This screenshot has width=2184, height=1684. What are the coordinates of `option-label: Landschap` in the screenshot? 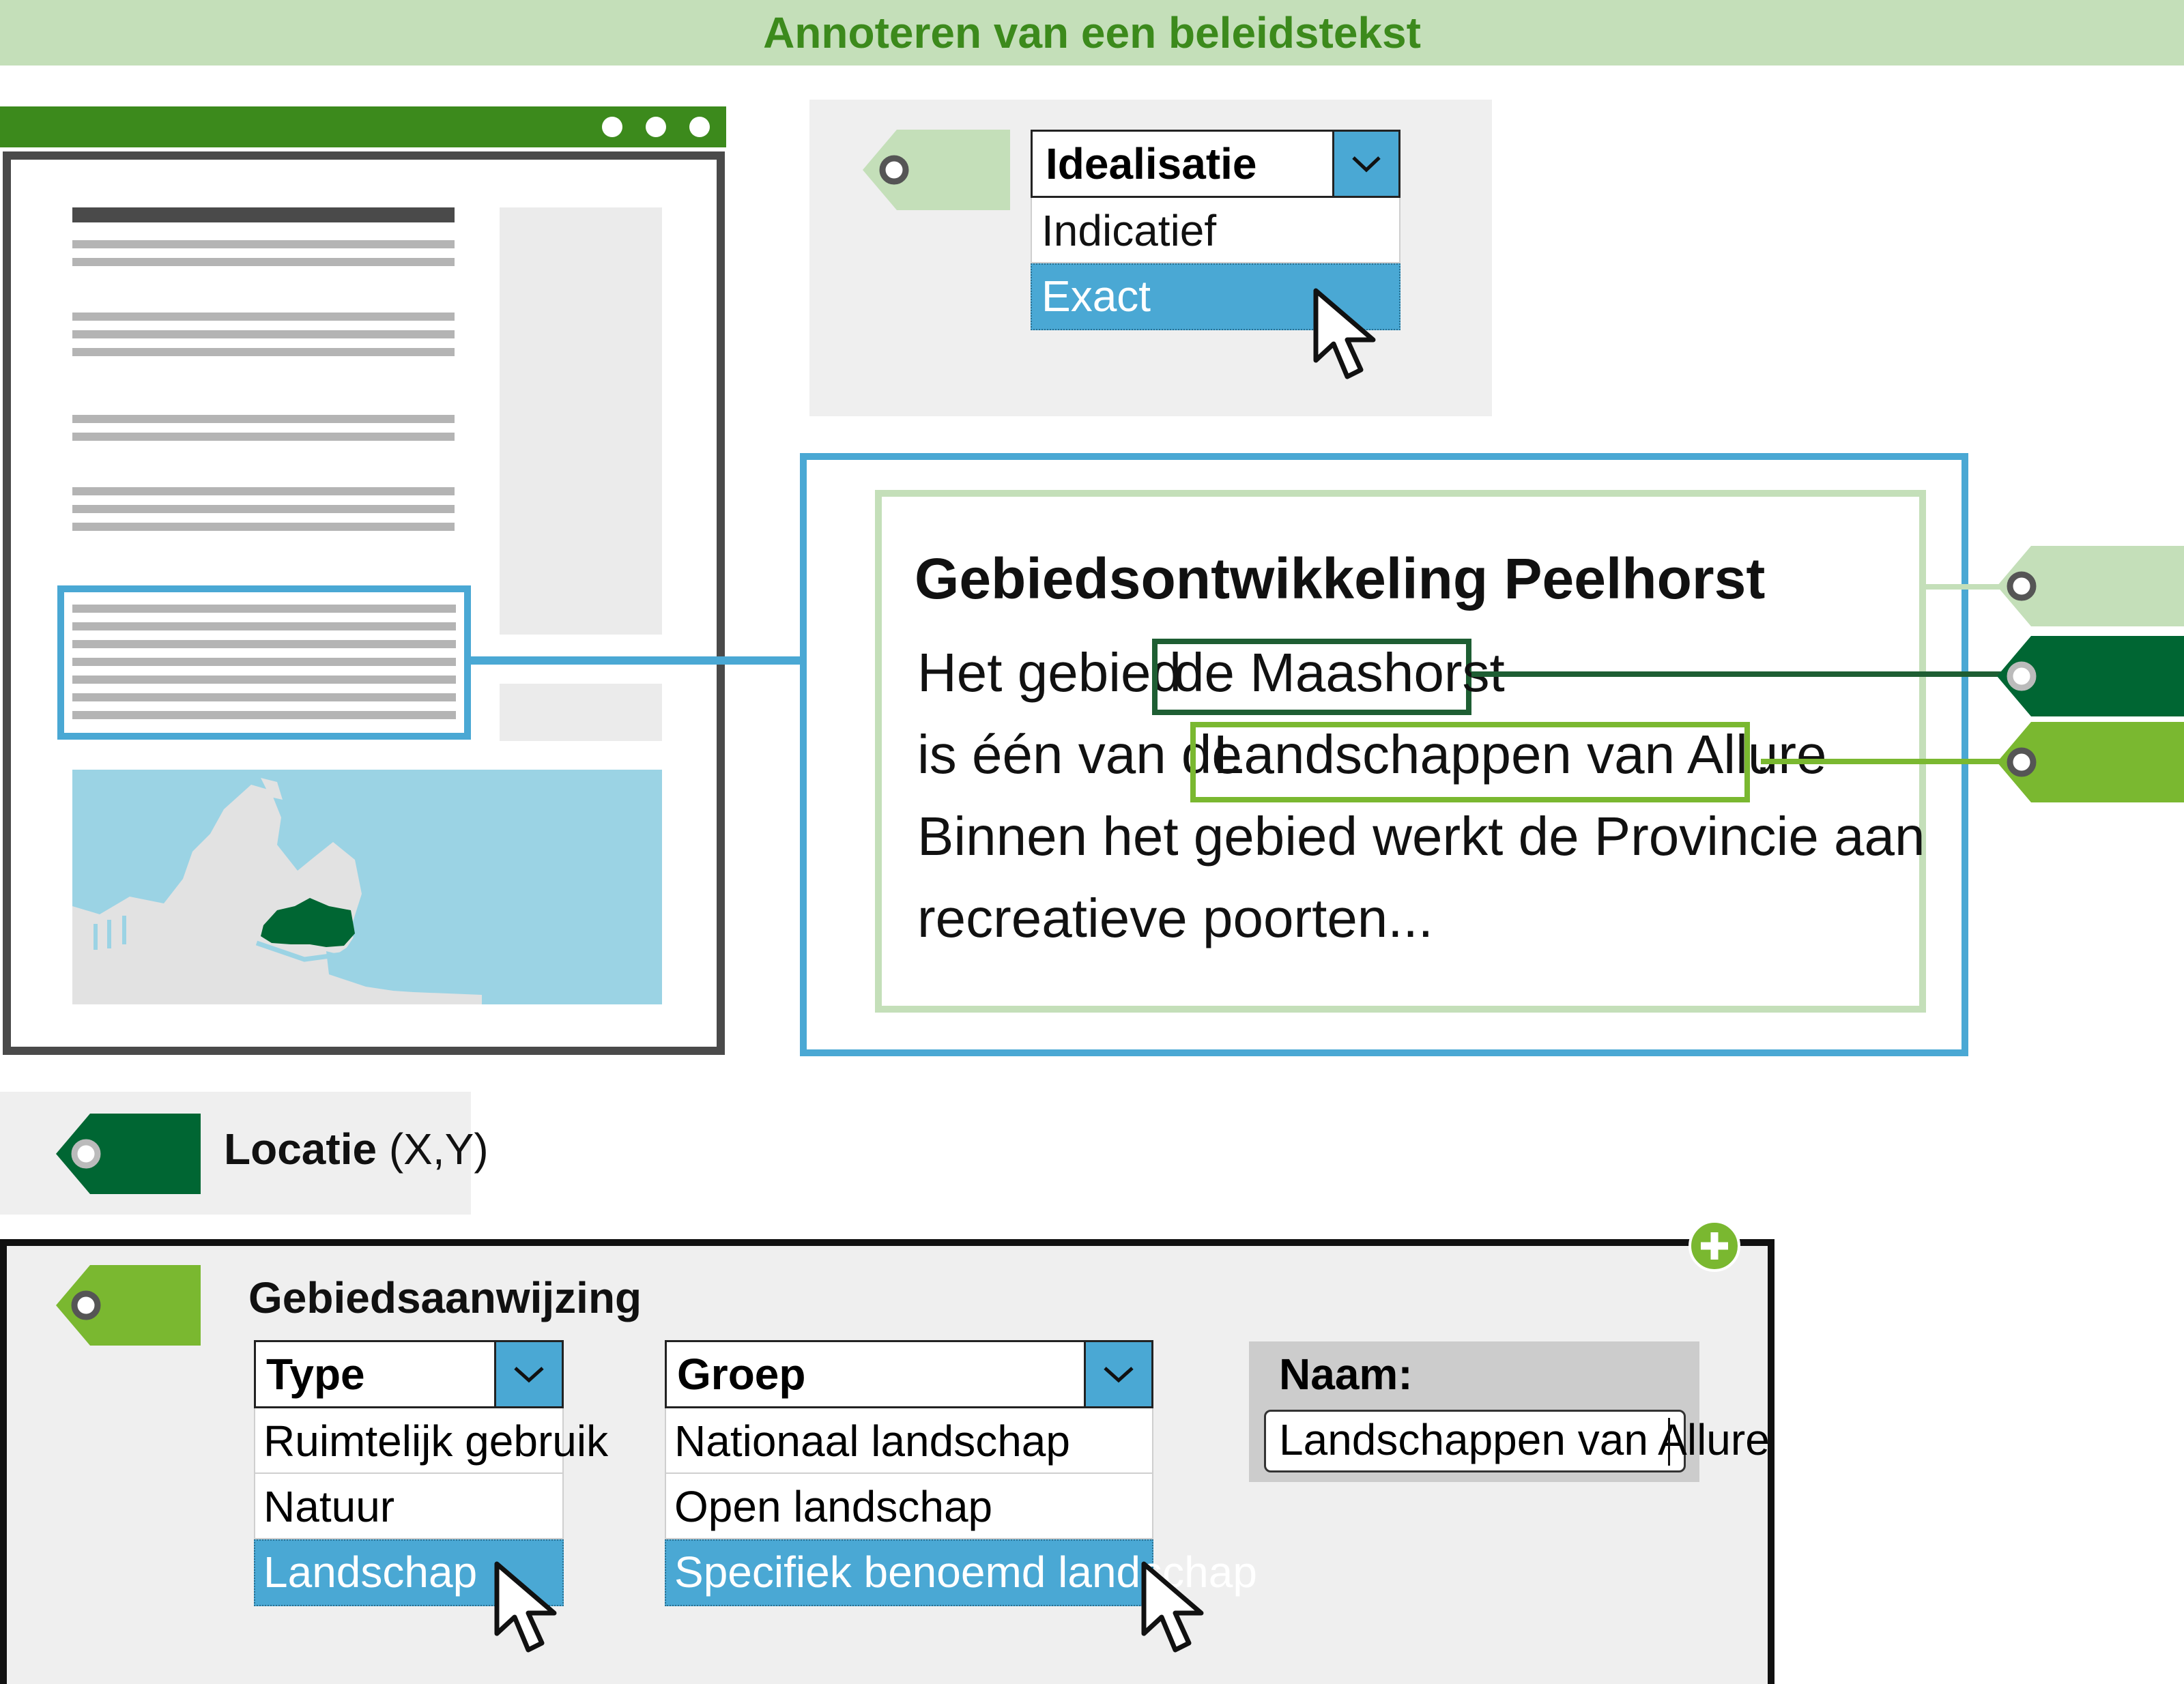 It's located at (370, 1572).